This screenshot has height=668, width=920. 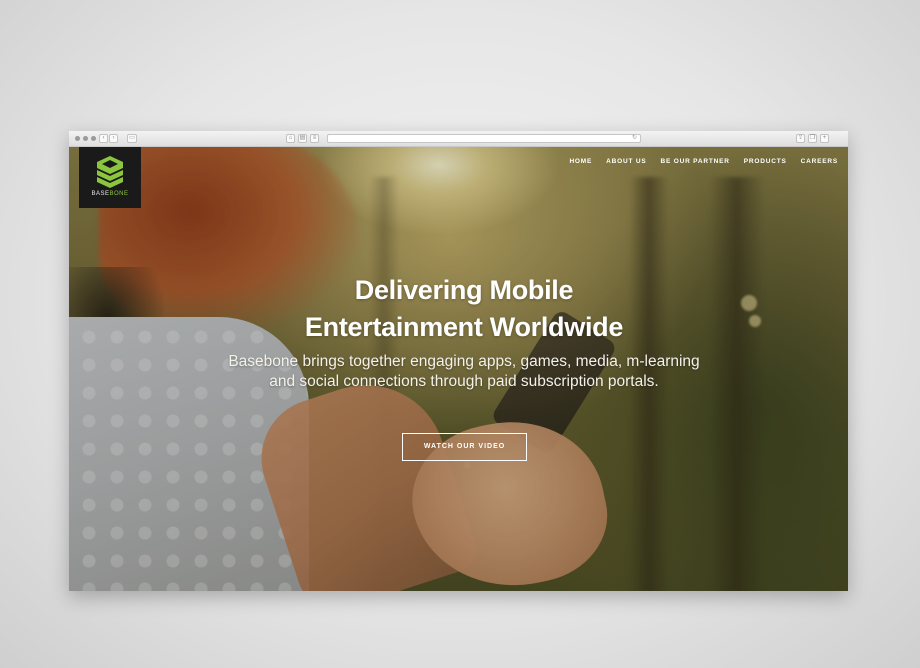 What do you see at coordinates (110, 172) in the screenshot?
I see `layered-stack-icon` at bounding box center [110, 172].